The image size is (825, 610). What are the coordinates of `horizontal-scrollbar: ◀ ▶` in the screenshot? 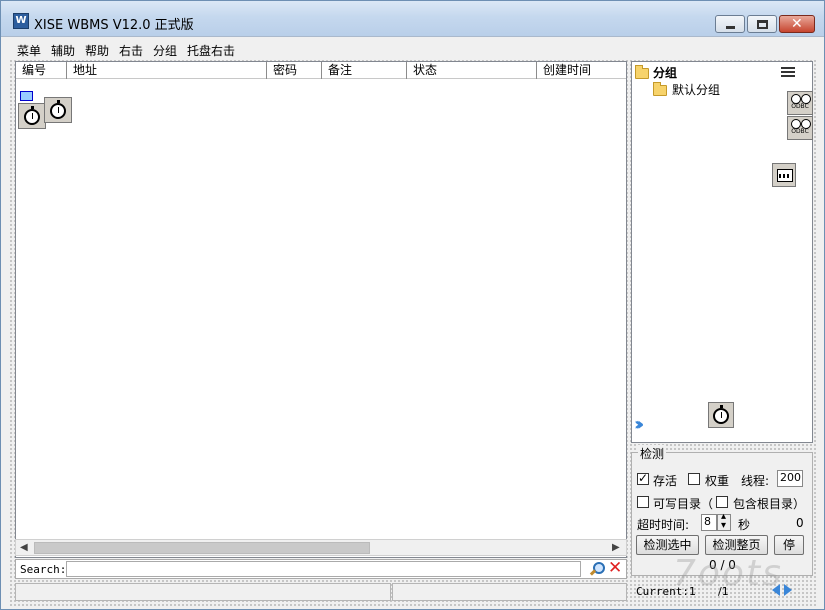 It's located at (321, 547).